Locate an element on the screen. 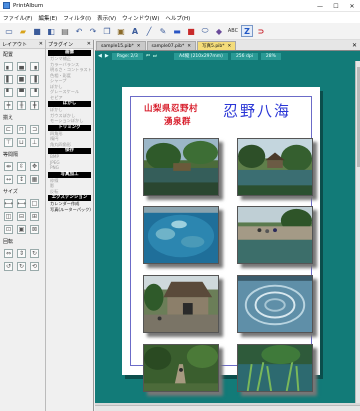 The image size is (360, 411). same-size-icon: □ is located at coordinates (34, 203).